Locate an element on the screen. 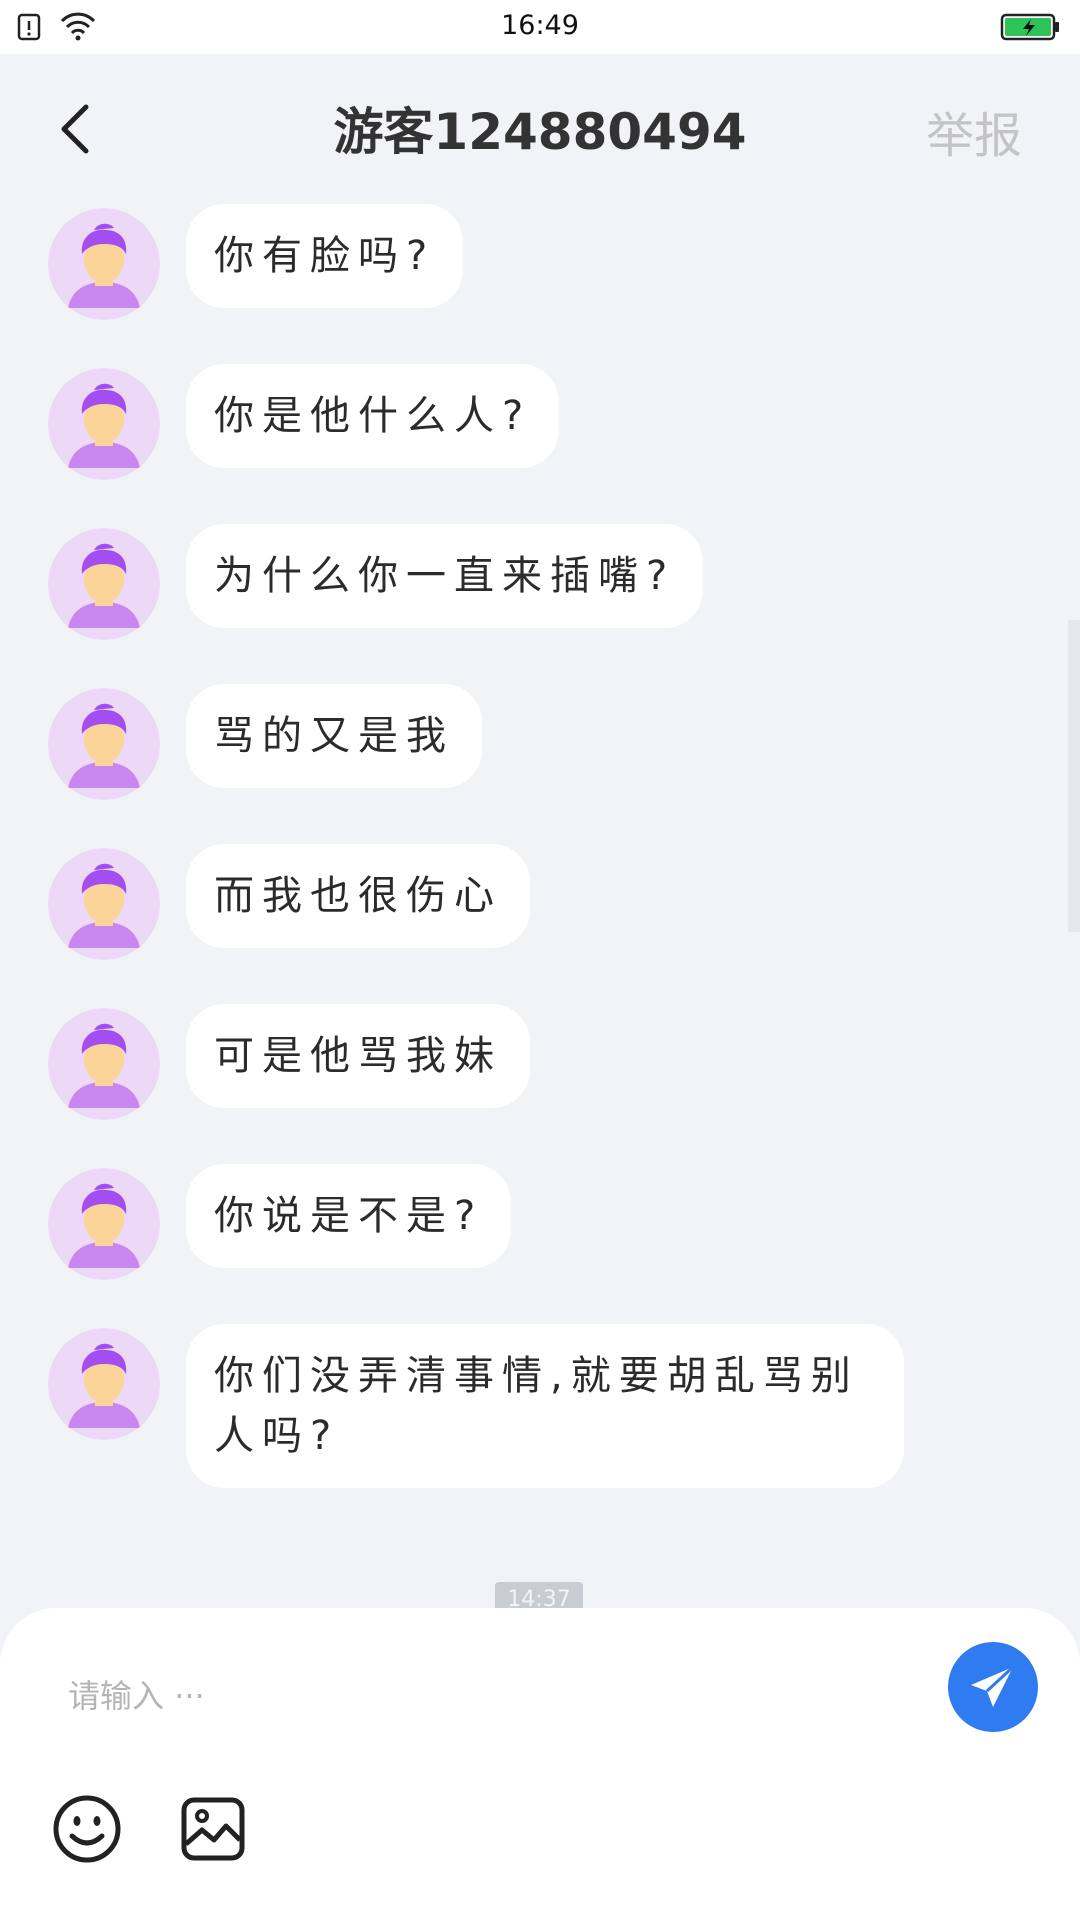 This screenshot has height=1920, width=1080. image-picture-icon is located at coordinates (213, 1829).